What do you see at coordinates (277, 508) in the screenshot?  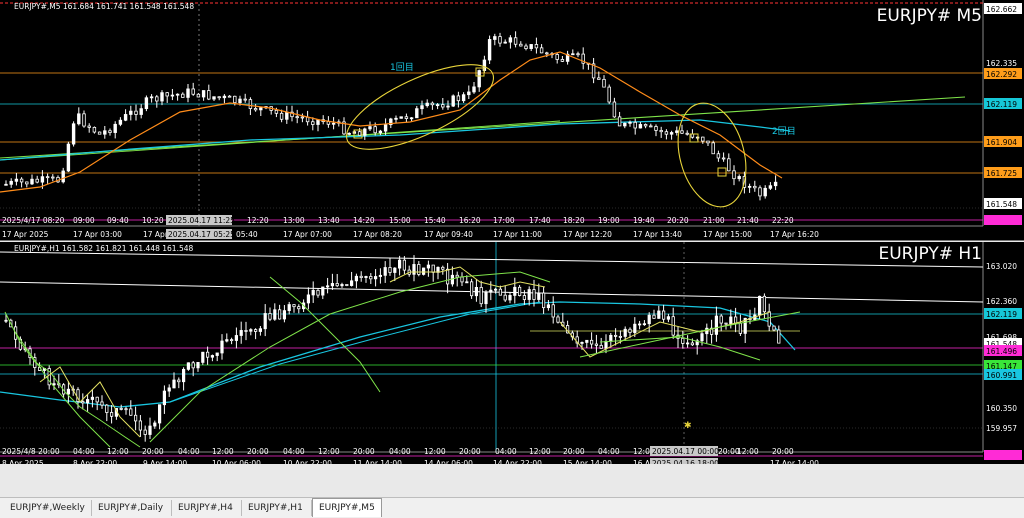 I see `tab-h1: EURJPY#,H1` at bounding box center [277, 508].